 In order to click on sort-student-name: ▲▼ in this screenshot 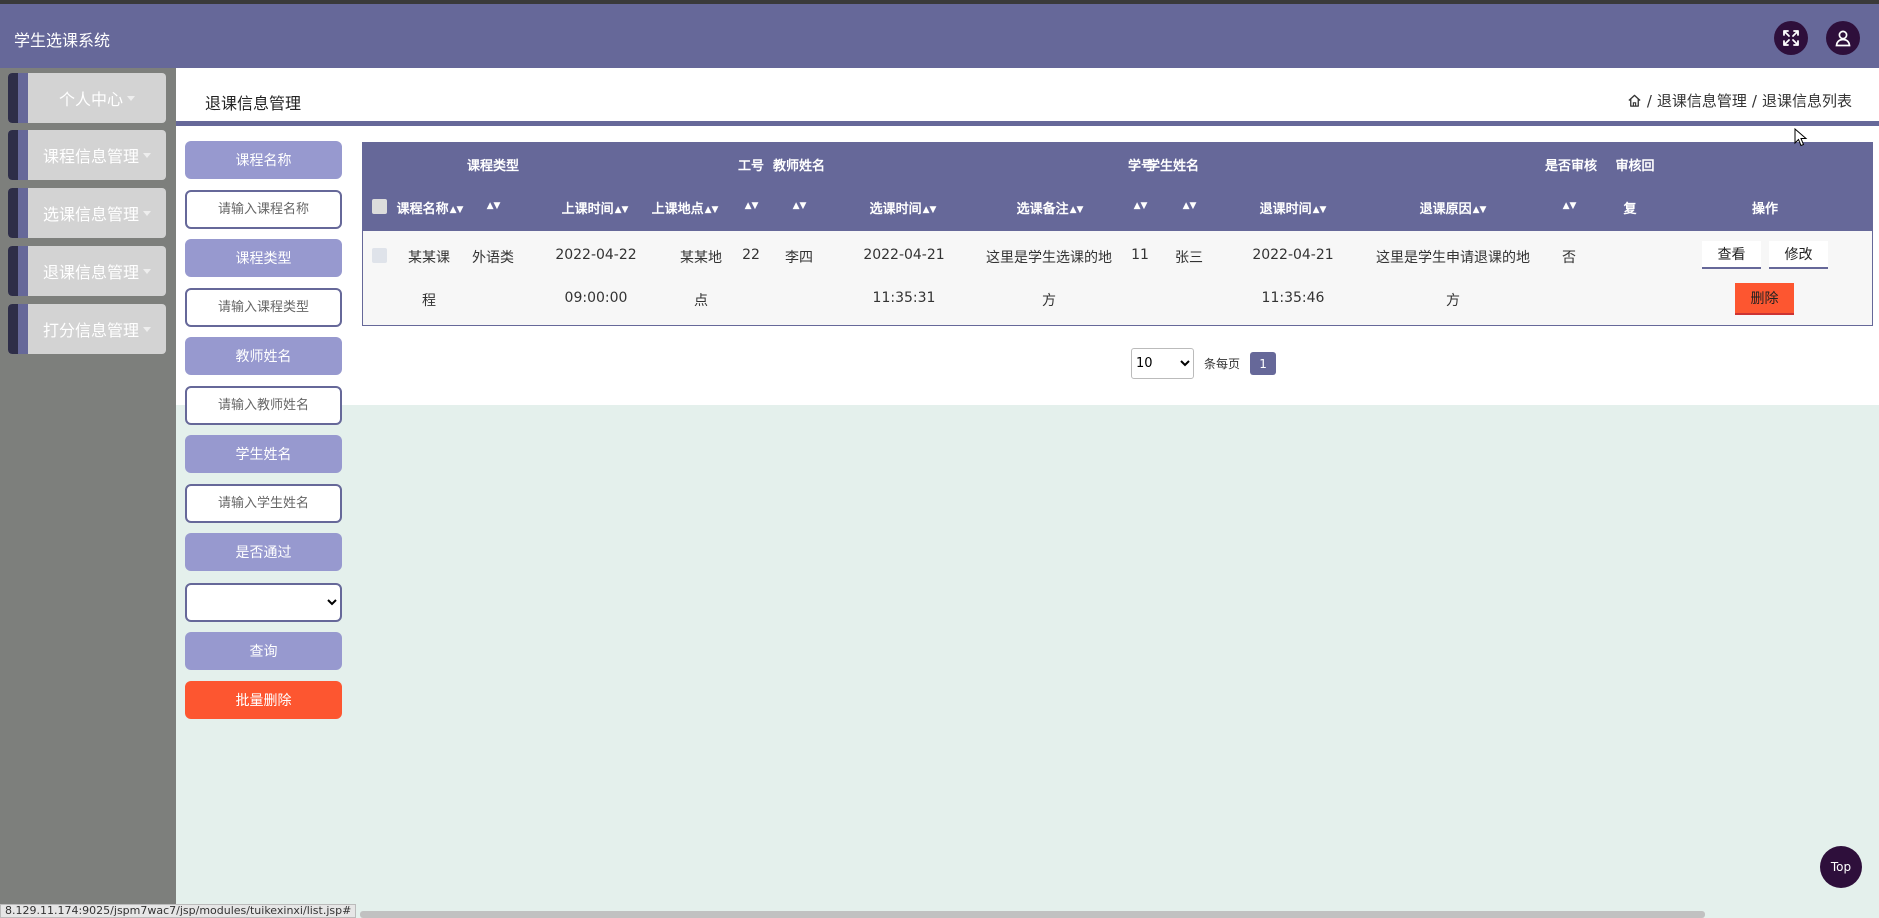, I will do `click(1189, 205)`.